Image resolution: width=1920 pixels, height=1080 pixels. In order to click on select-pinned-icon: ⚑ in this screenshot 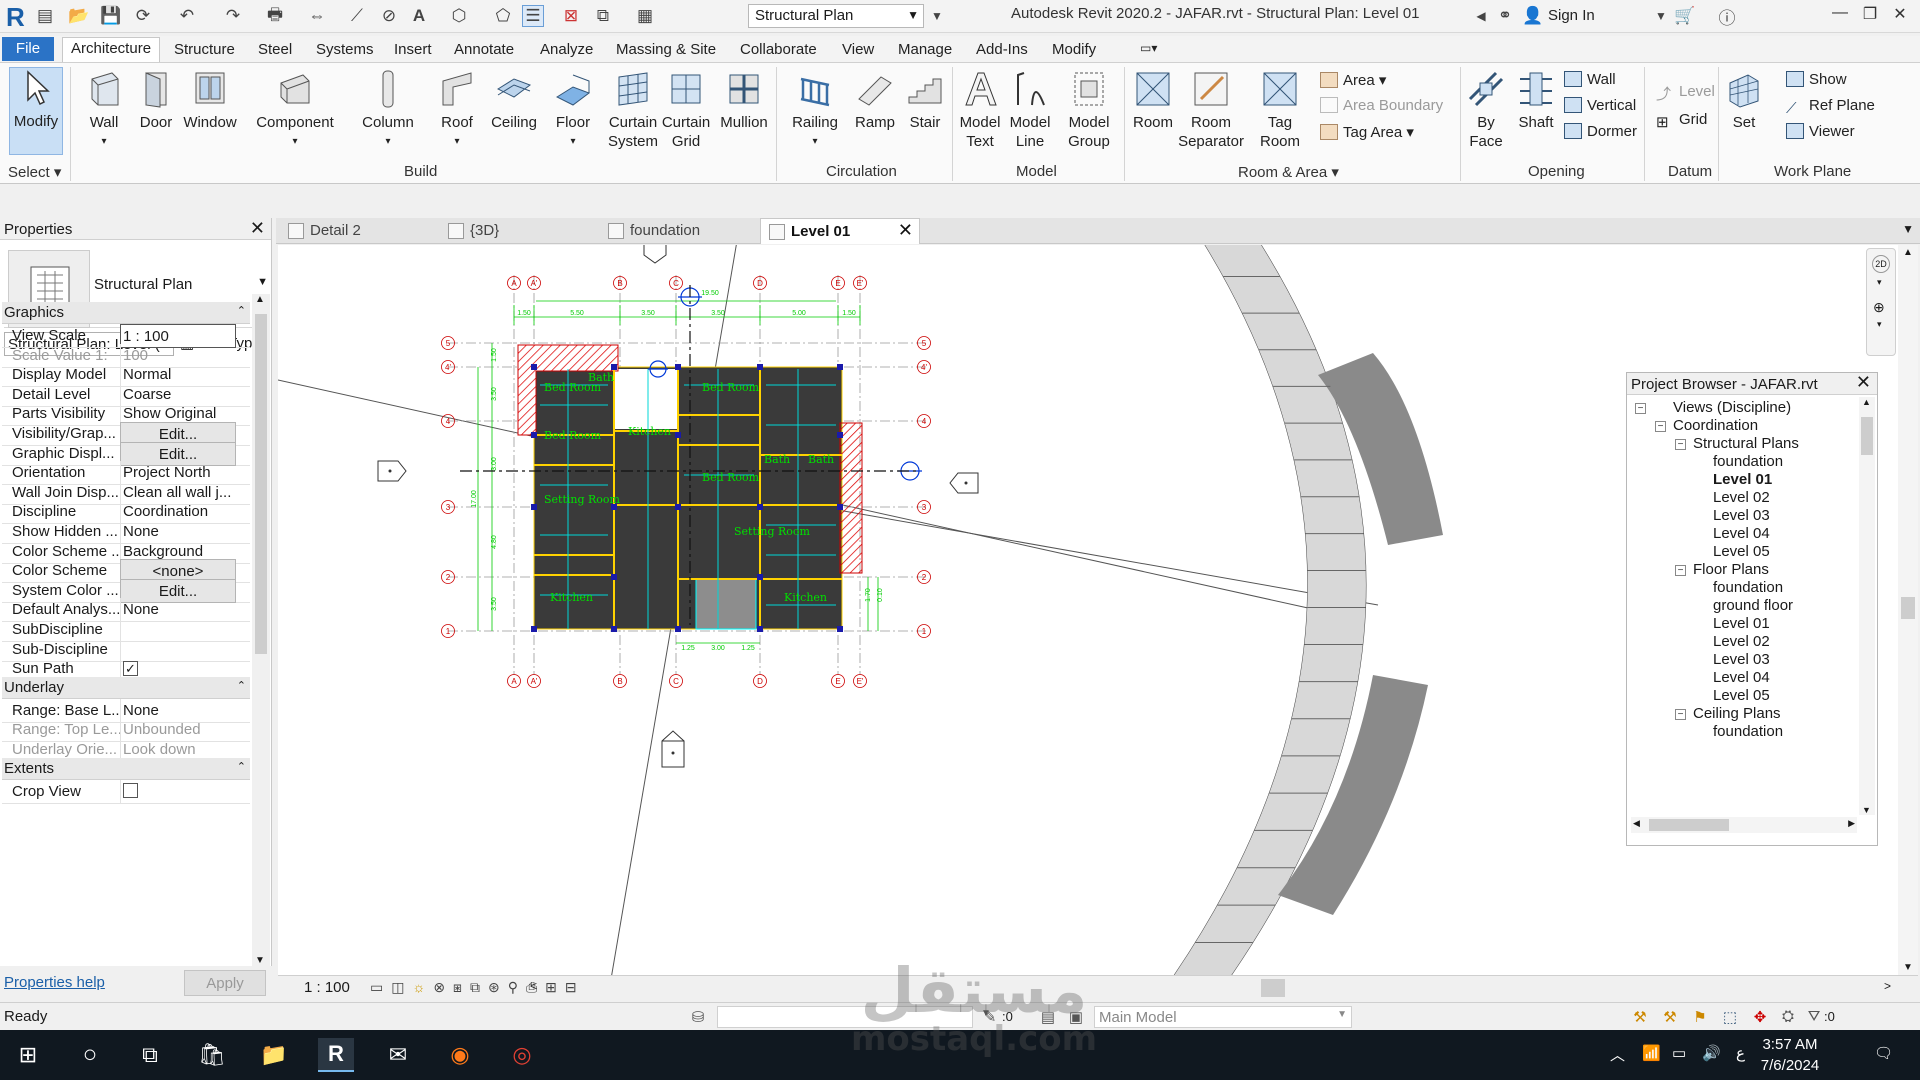, I will do `click(1700, 1017)`.